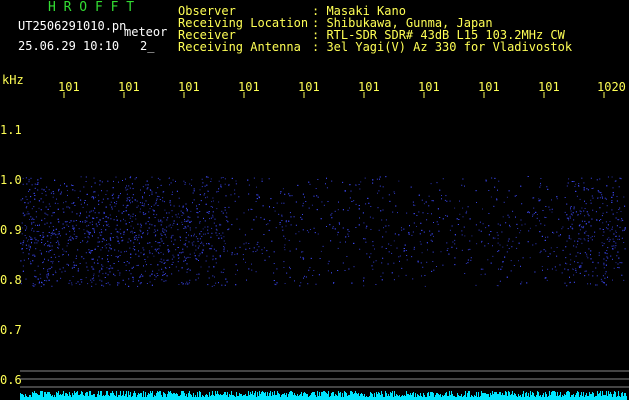  Describe the element at coordinates (334, 95) in the screenshot. I see `axis-tick-marks` at that location.